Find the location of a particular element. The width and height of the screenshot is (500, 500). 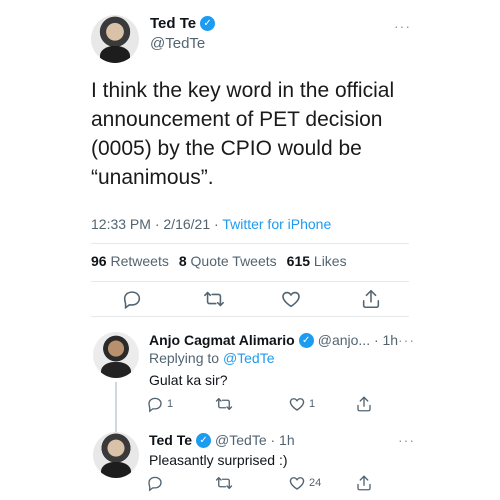

tweet-time: 12:33 PM is located at coordinates (121, 224).